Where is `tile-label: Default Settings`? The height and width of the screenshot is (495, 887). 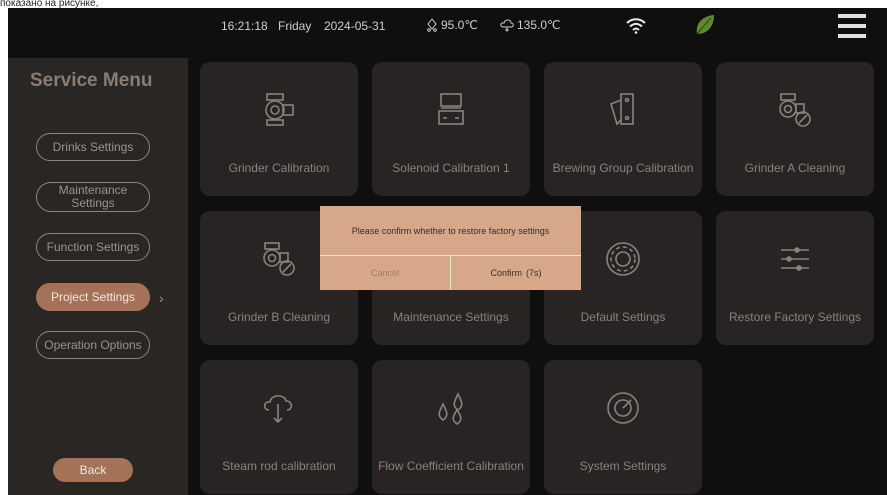
tile-label: Default Settings is located at coordinates (623, 317).